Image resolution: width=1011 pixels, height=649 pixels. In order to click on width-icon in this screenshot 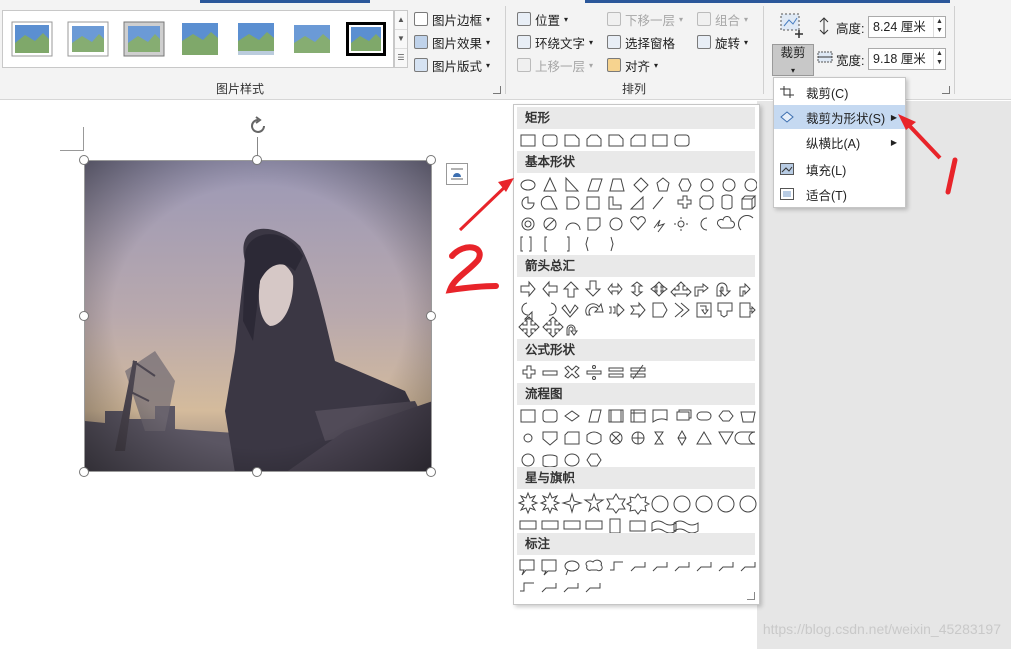, I will do `click(825, 57)`.